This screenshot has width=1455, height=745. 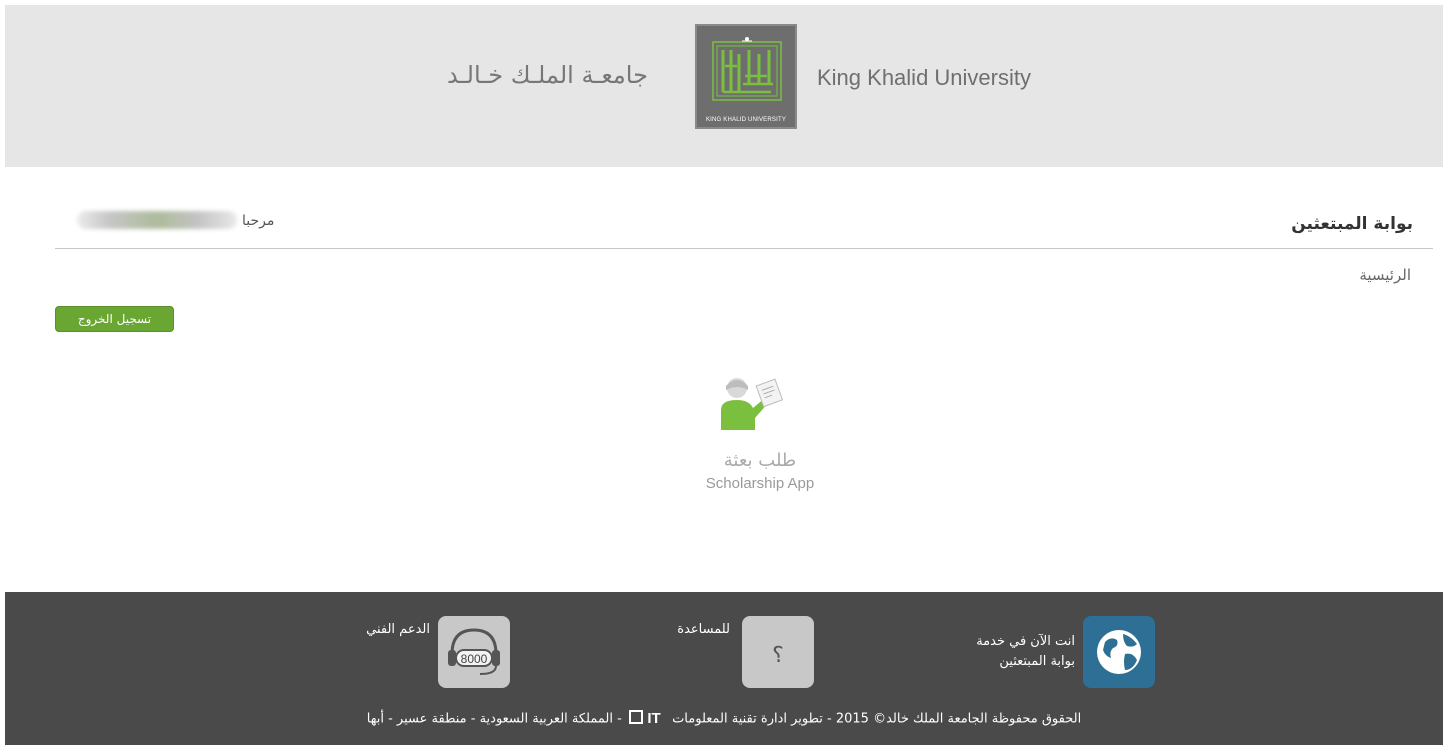 I want to click on help-label: للمساعدة, so click(x=703, y=630).